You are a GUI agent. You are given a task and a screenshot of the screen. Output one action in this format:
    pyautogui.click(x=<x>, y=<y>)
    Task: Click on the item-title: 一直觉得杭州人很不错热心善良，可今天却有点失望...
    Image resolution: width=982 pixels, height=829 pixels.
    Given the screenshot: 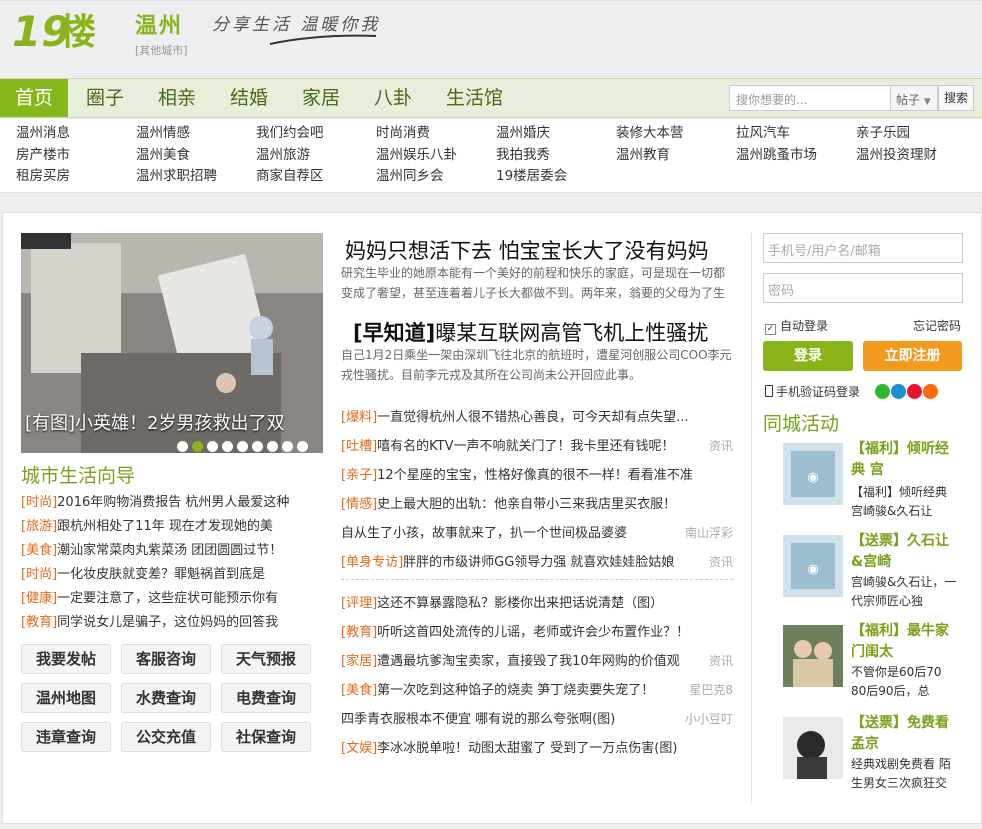 What is the action you would take?
    pyautogui.click(x=532, y=417)
    